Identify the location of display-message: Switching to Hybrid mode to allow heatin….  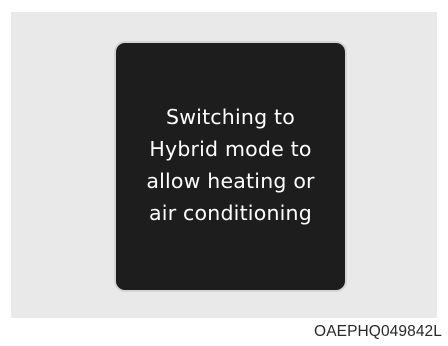
(230, 164).